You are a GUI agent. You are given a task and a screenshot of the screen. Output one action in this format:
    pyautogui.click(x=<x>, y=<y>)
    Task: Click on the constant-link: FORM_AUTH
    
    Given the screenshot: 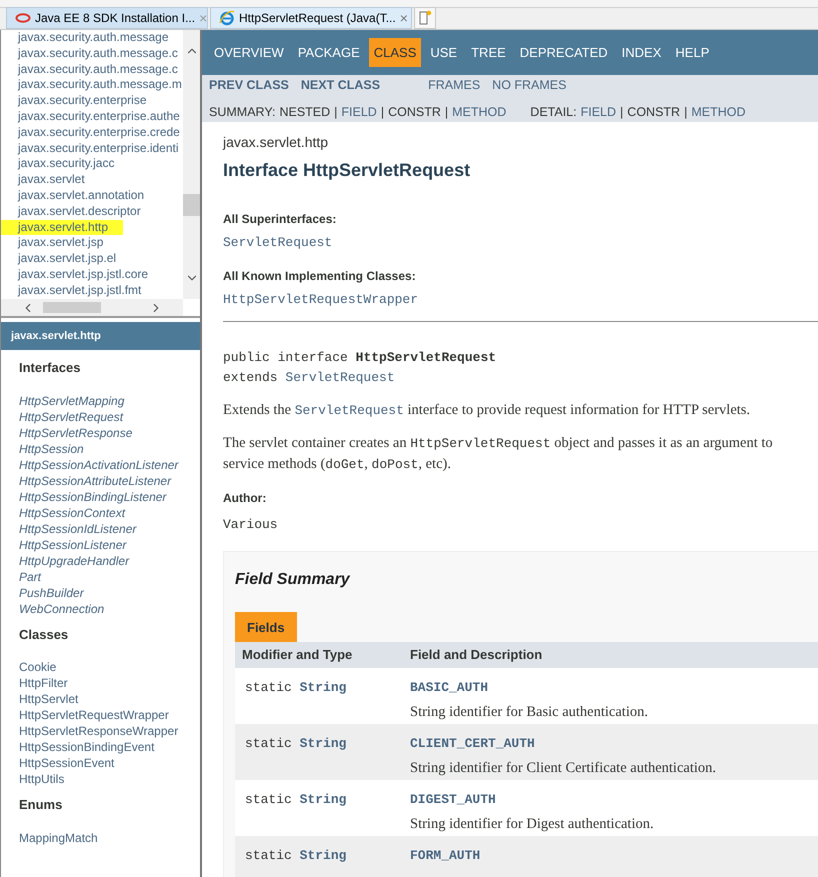 What is the action you would take?
    pyautogui.click(x=445, y=856)
    